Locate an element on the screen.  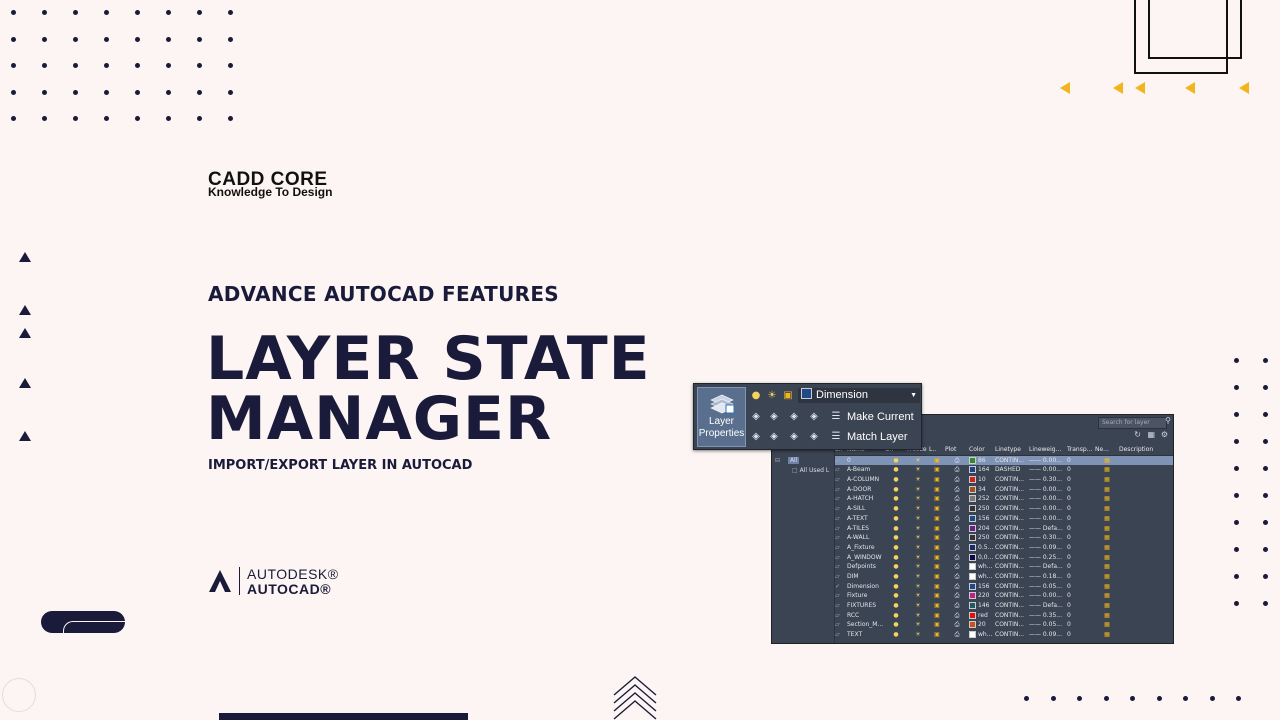
layer-row: ▱ A-TEXT ● ☀ ▣ ⎙ 156 CONTIN... —— 0.00... 0 ▦ is located at coordinates (1004, 519).